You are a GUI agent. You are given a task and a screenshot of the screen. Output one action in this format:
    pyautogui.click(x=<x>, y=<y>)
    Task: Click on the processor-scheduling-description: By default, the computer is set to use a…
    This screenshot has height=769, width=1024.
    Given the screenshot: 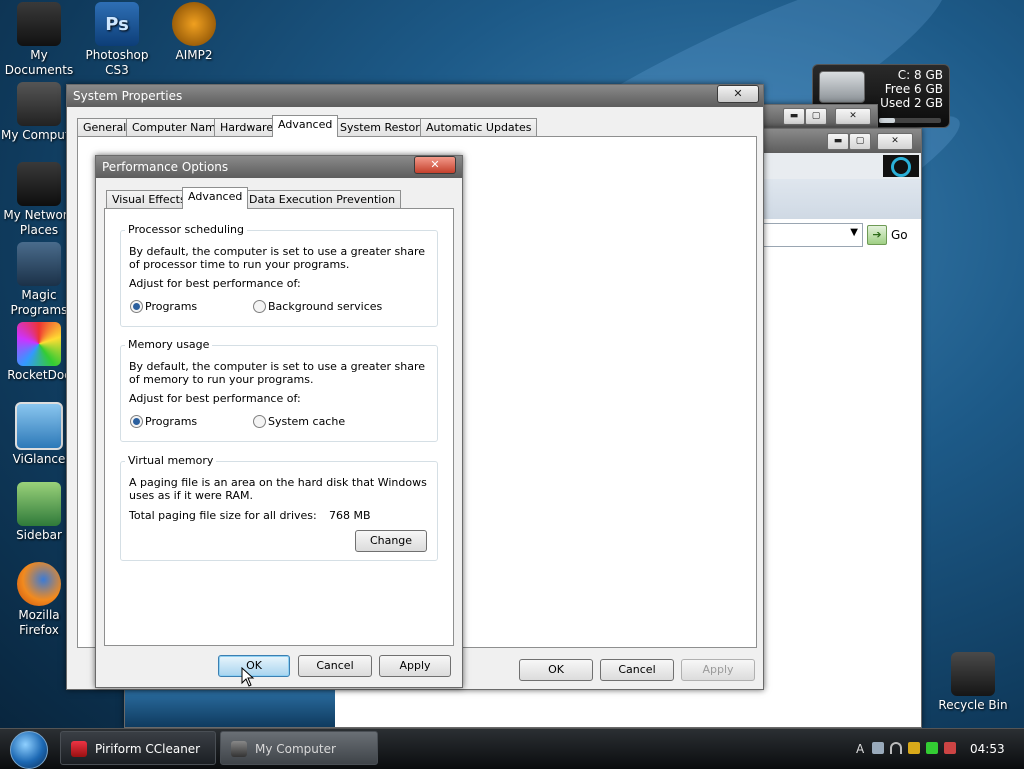 What is the action you would take?
    pyautogui.click(x=277, y=258)
    